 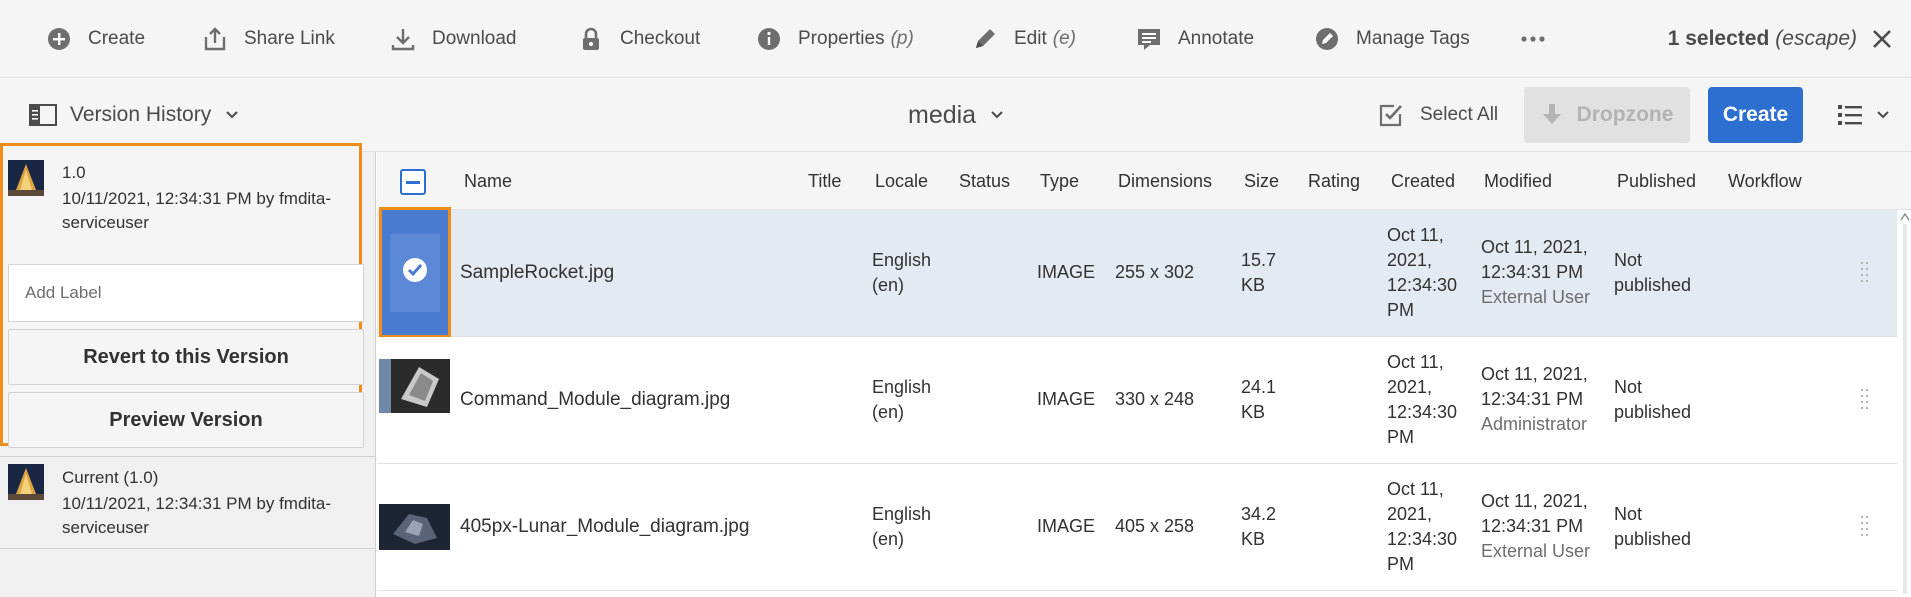 What do you see at coordinates (1536, 551) in the screenshot?
I see `asset-modified-by: External User` at bounding box center [1536, 551].